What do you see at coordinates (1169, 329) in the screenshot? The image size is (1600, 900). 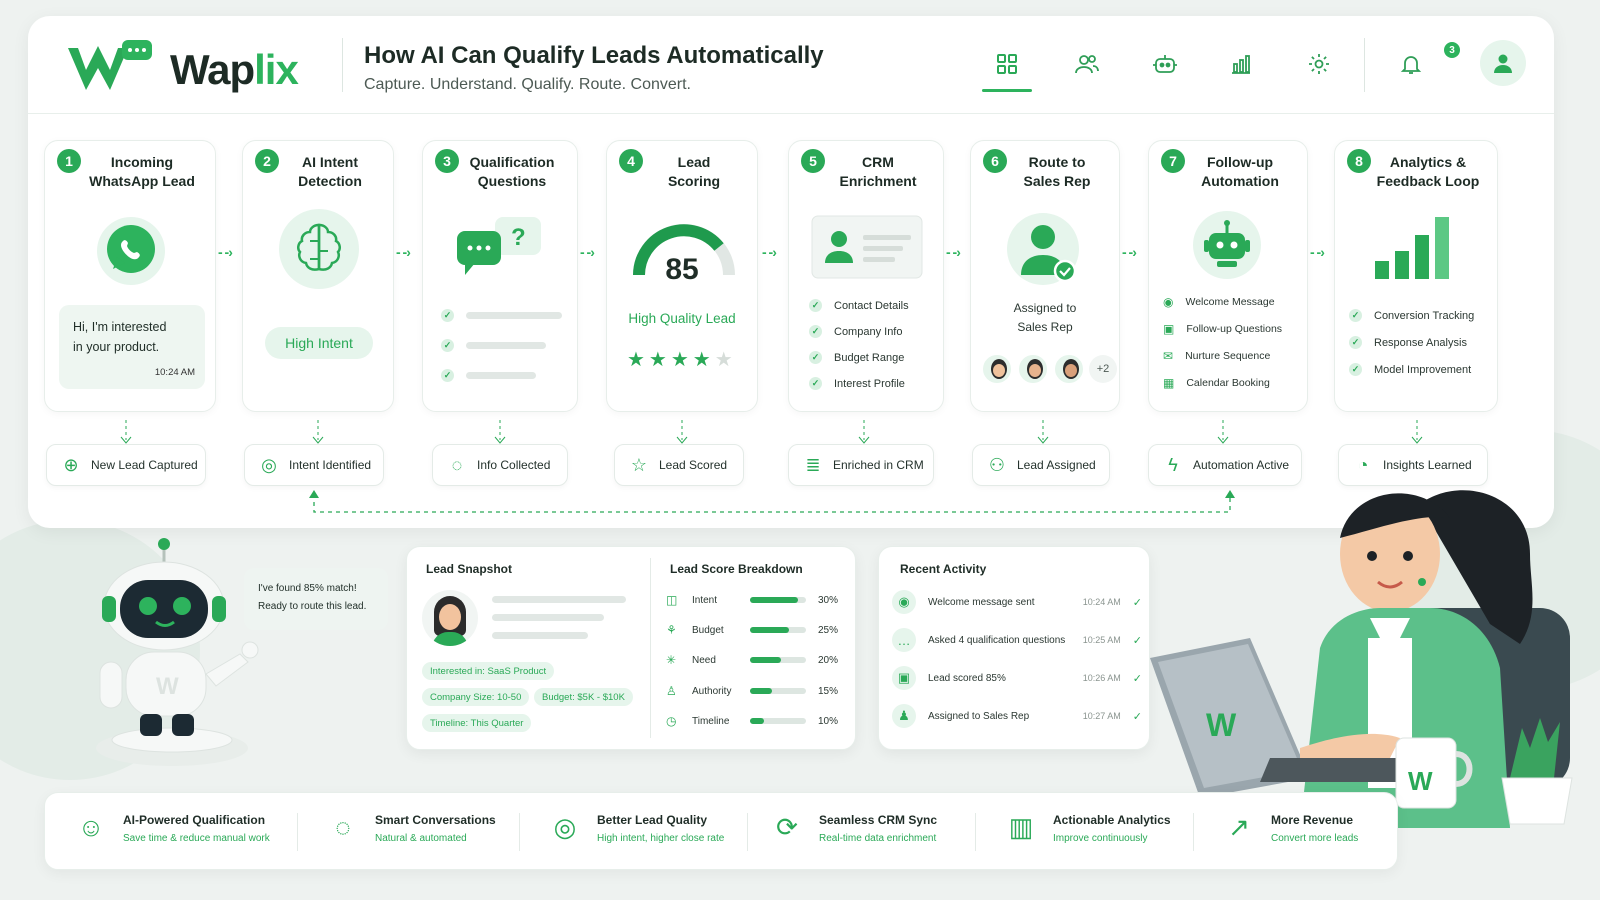 I see `chat-icon: ▣` at bounding box center [1169, 329].